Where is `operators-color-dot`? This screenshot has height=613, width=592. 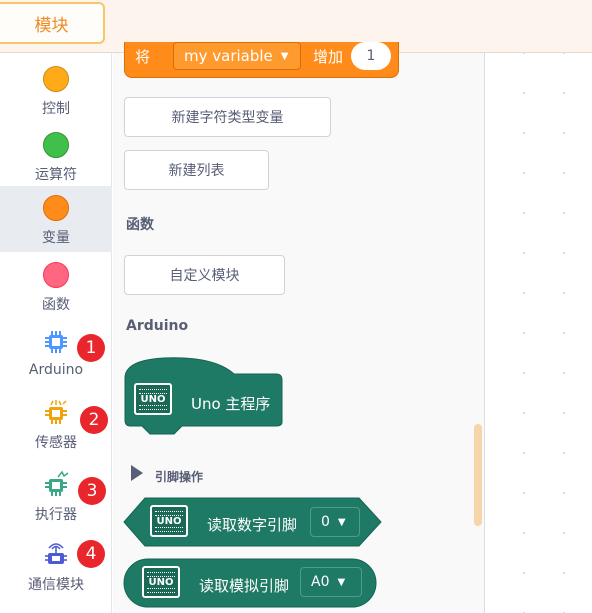 operators-color-dot is located at coordinates (56, 145).